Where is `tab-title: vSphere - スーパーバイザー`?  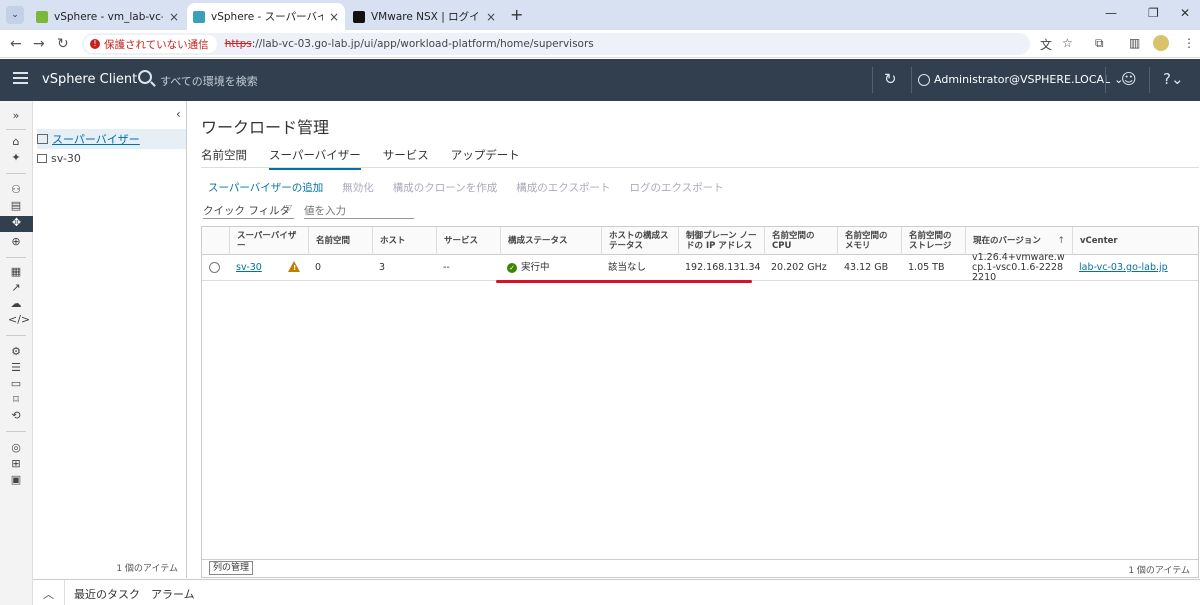 tab-title: vSphere - スーパーバイザー is located at coordinates (267, 17).